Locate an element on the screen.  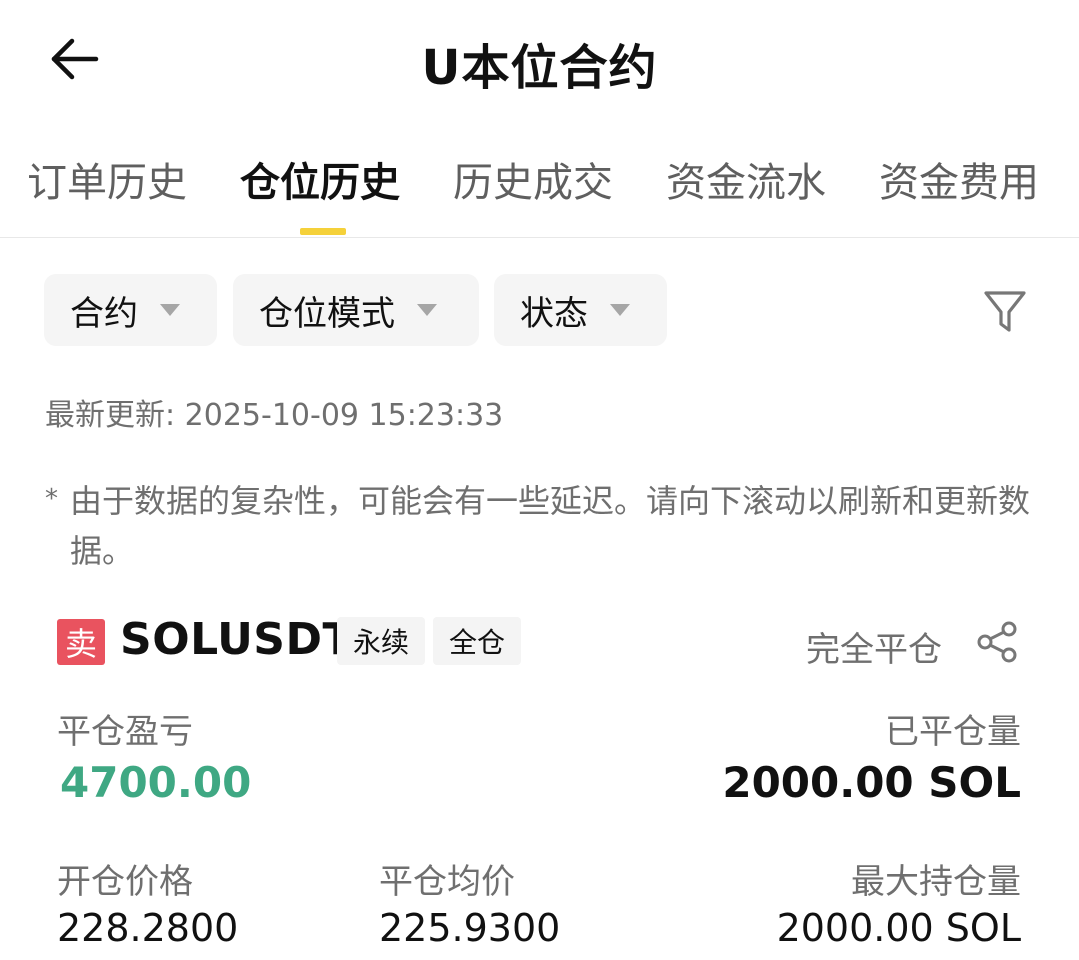
pnl-label: 平仓盈亏 is located at coordinates (125, 732).